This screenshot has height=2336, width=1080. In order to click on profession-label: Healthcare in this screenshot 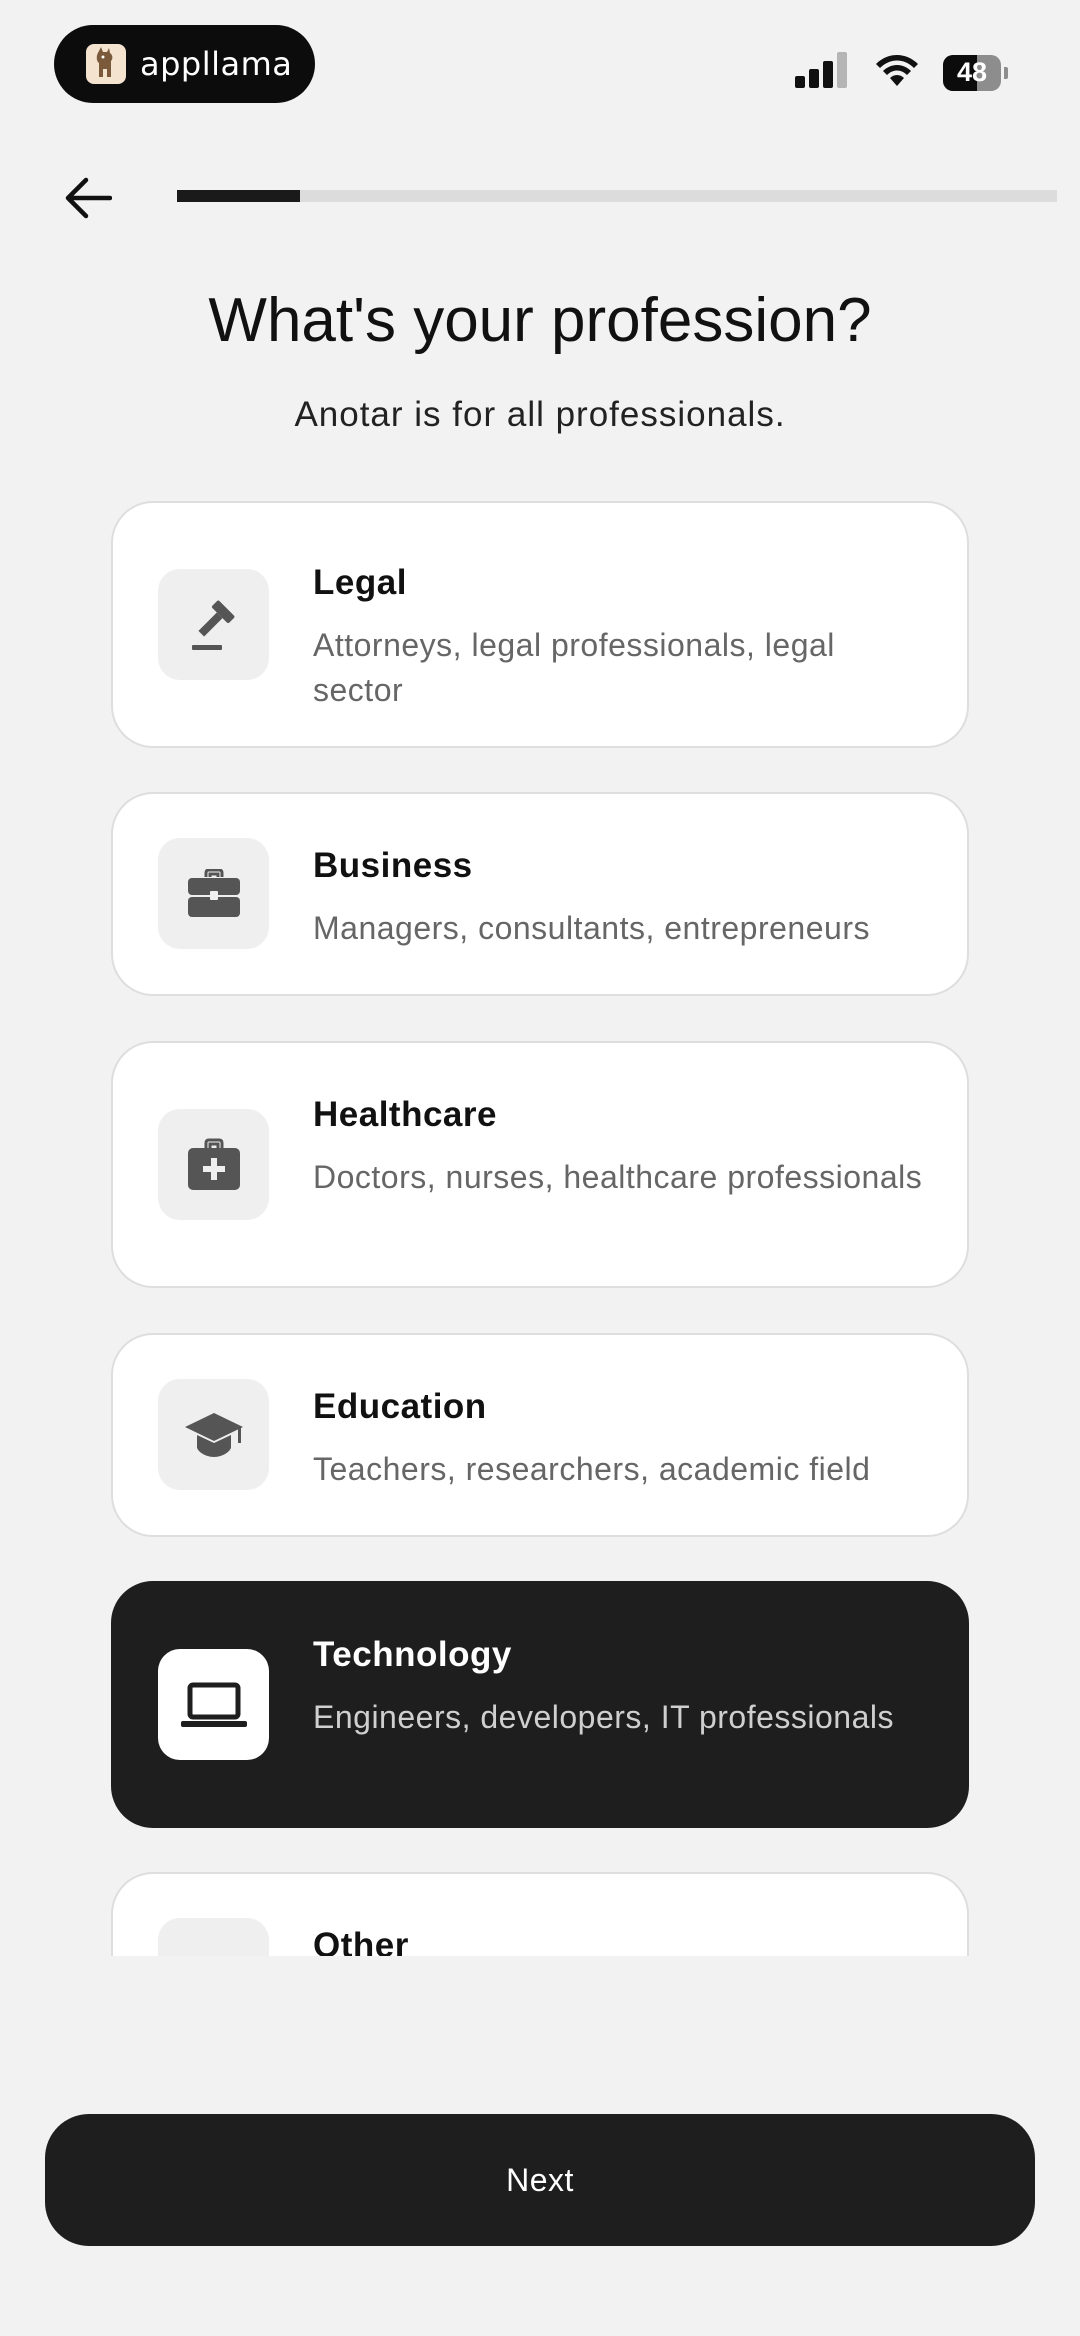, I will do `click(405, 1114)`.